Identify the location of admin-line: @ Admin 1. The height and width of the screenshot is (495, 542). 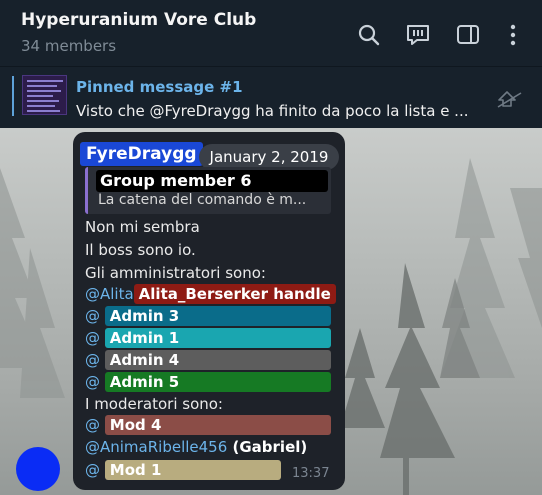
(208, 338).